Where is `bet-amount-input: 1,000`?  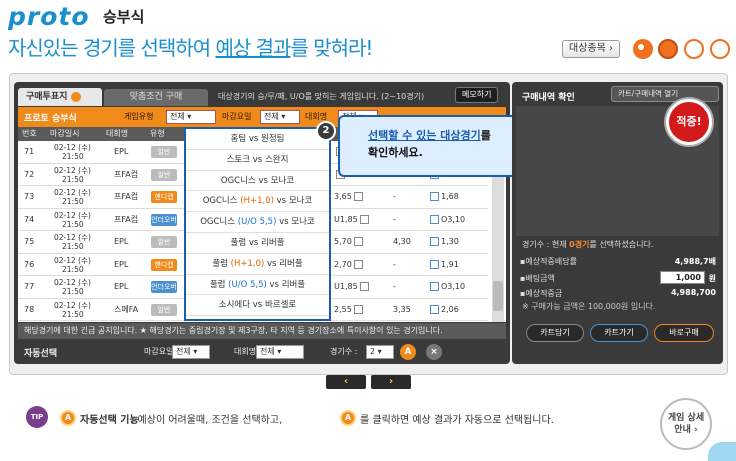 bet-amount-input: 1,000 is located at coordinates (682, 277).